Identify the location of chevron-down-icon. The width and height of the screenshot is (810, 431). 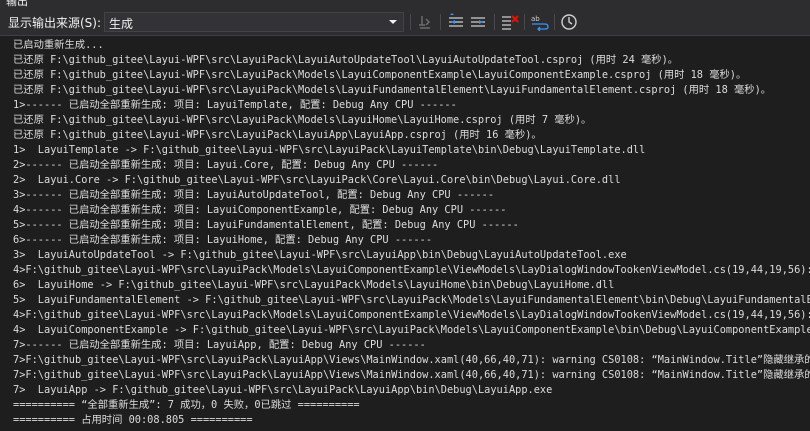
(393, 22).